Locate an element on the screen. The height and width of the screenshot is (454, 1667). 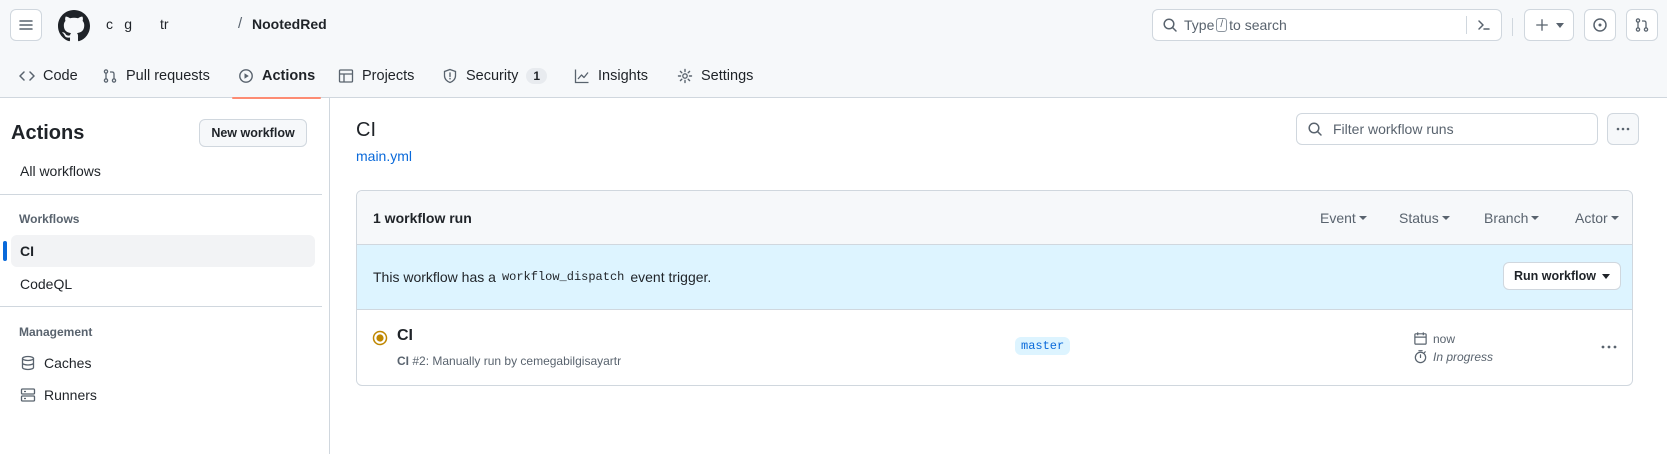
actor-filter: Actor is located at coordinates (1597, 218).